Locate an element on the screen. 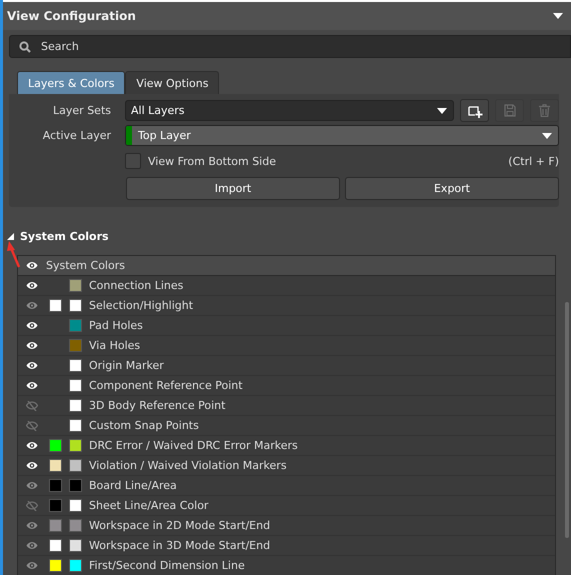 This screenshot has width=571, height=575. layer-name: Pad Holes is located at coordinates (116, 325).